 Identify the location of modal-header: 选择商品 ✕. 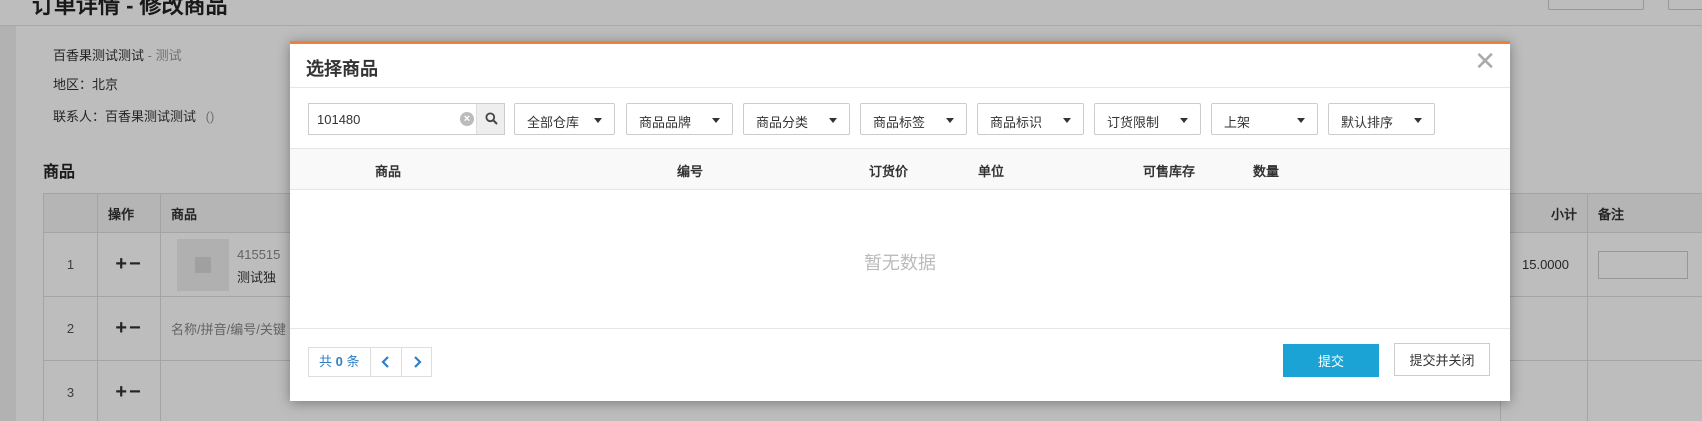
(900, 66).